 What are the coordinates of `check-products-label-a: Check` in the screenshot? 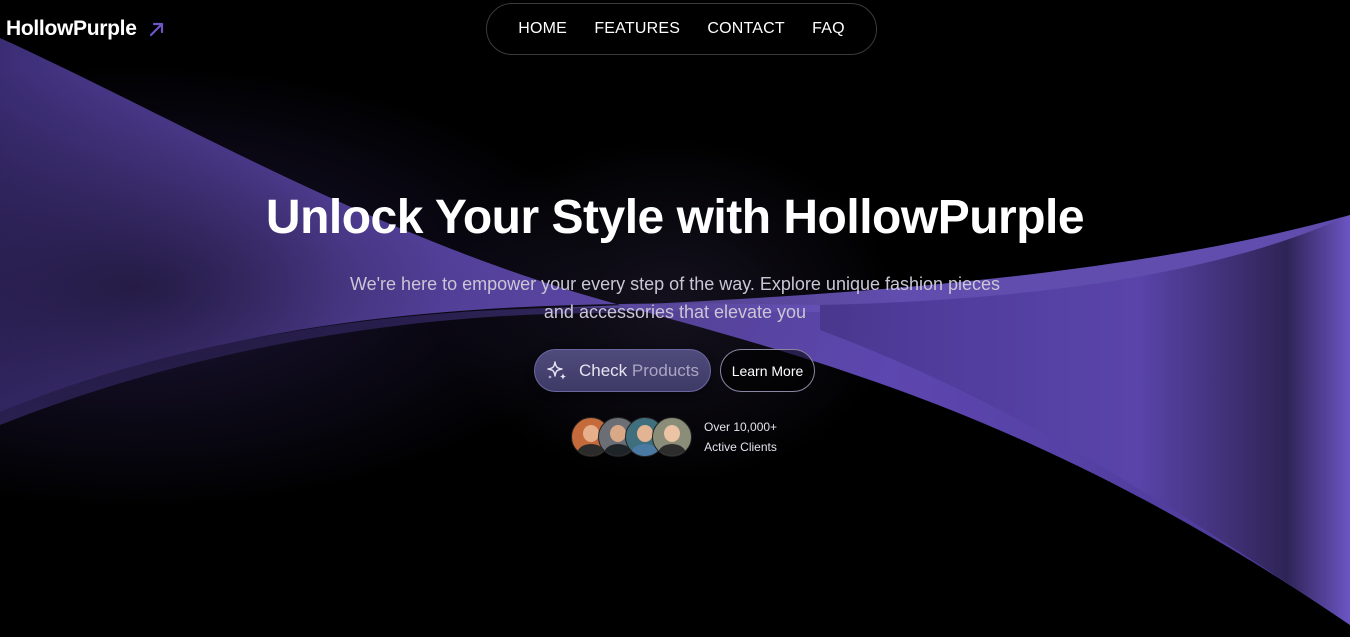 It's located at (605, 370).